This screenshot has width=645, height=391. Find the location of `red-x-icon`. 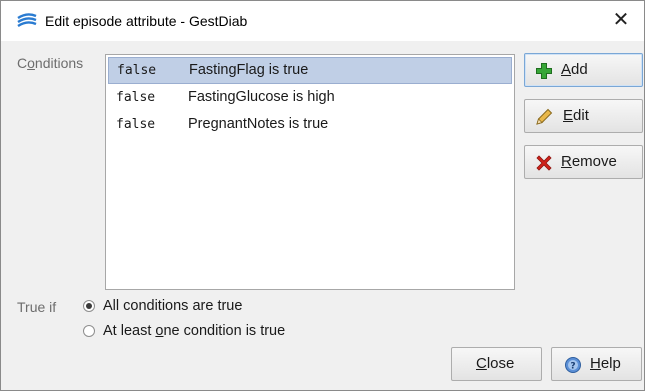

red-x-icon is located at coordinates (544, 163).